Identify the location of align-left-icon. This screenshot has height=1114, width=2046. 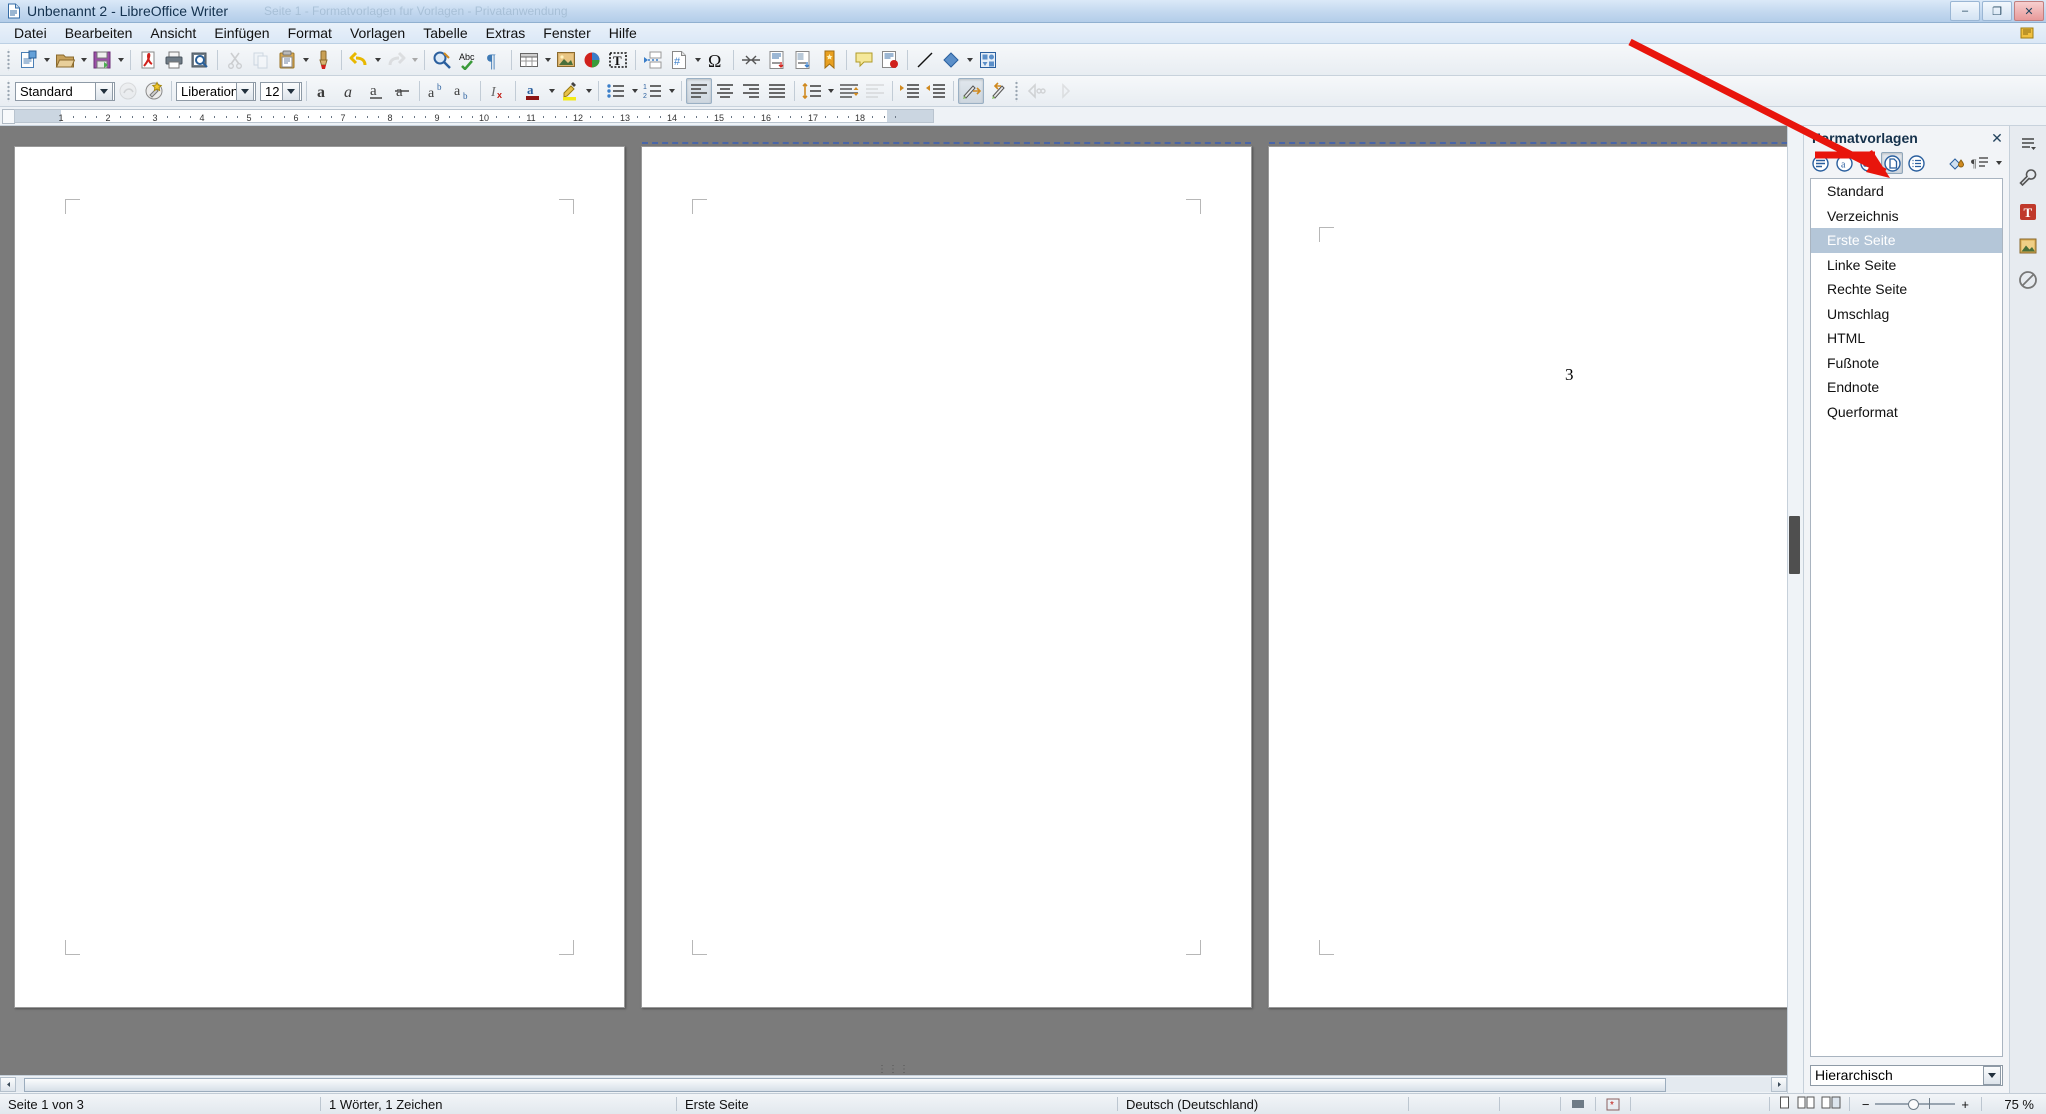
(699, 91).